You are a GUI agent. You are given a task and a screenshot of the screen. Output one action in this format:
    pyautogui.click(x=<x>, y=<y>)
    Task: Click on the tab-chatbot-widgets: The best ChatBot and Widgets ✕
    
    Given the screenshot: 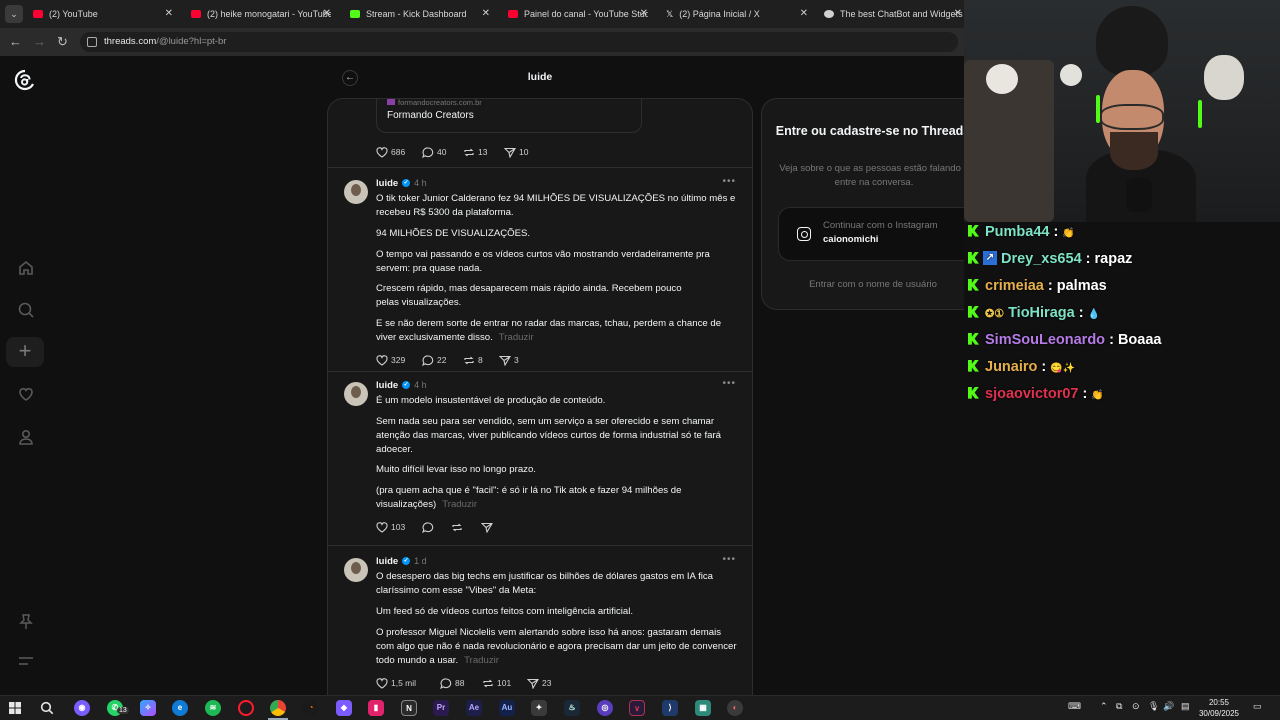 What is the action you would take?
    pyautogui.click(x=895, y=14)
    